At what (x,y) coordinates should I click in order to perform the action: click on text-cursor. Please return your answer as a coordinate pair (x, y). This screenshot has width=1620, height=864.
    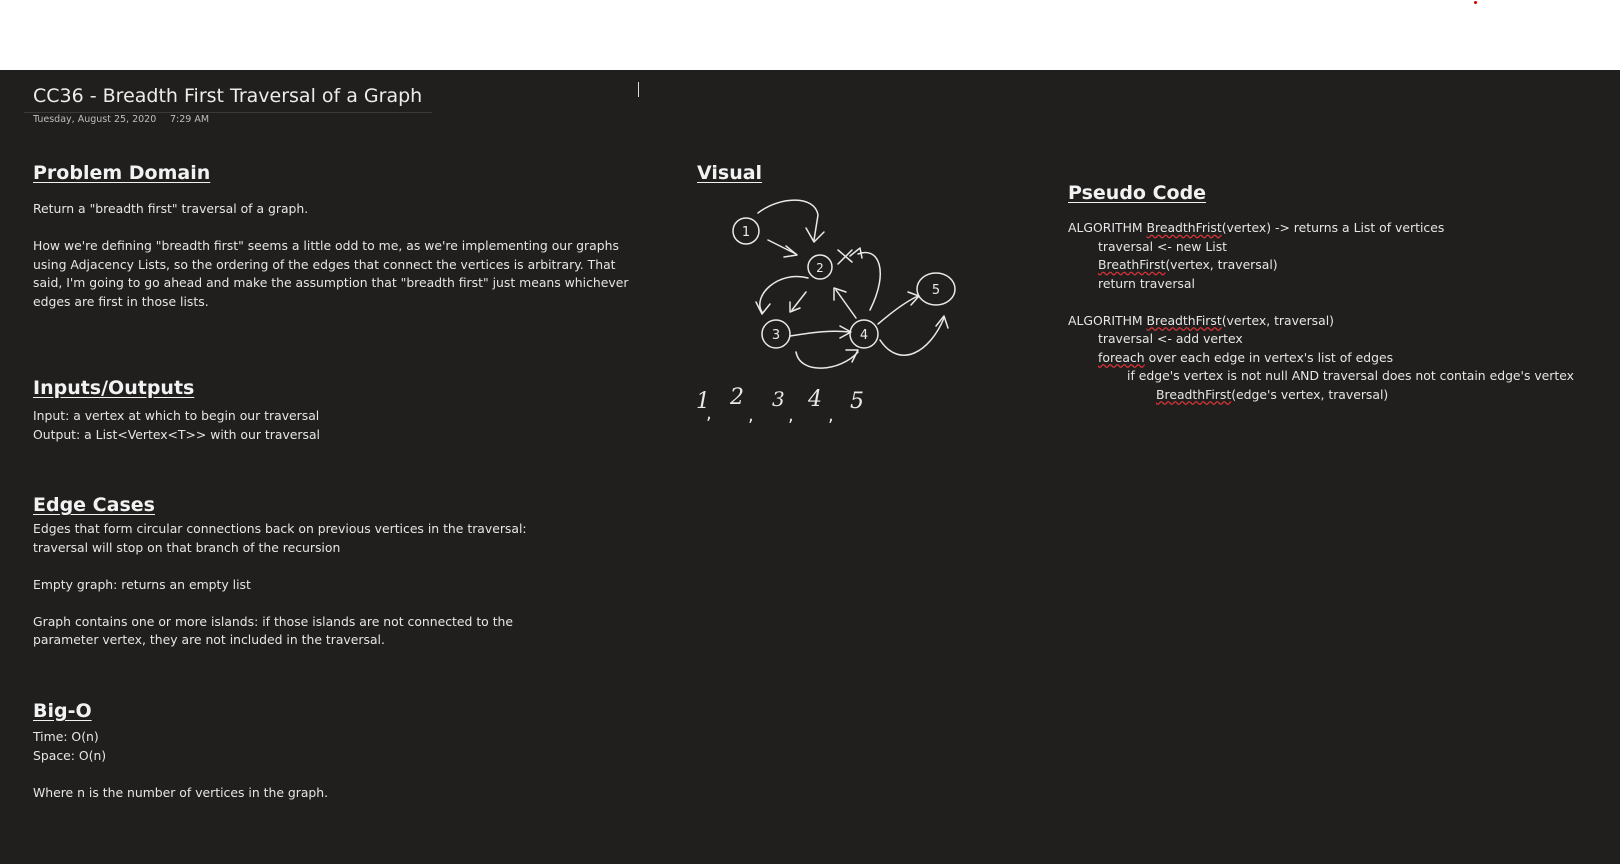
    Looking at the image, I should click on (638, 89).